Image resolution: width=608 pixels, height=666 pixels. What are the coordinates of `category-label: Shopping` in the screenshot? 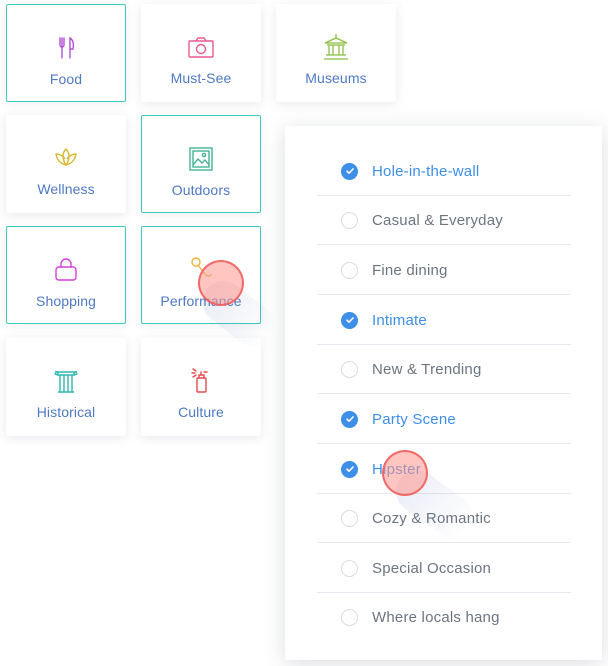 It's located at (66, 301).